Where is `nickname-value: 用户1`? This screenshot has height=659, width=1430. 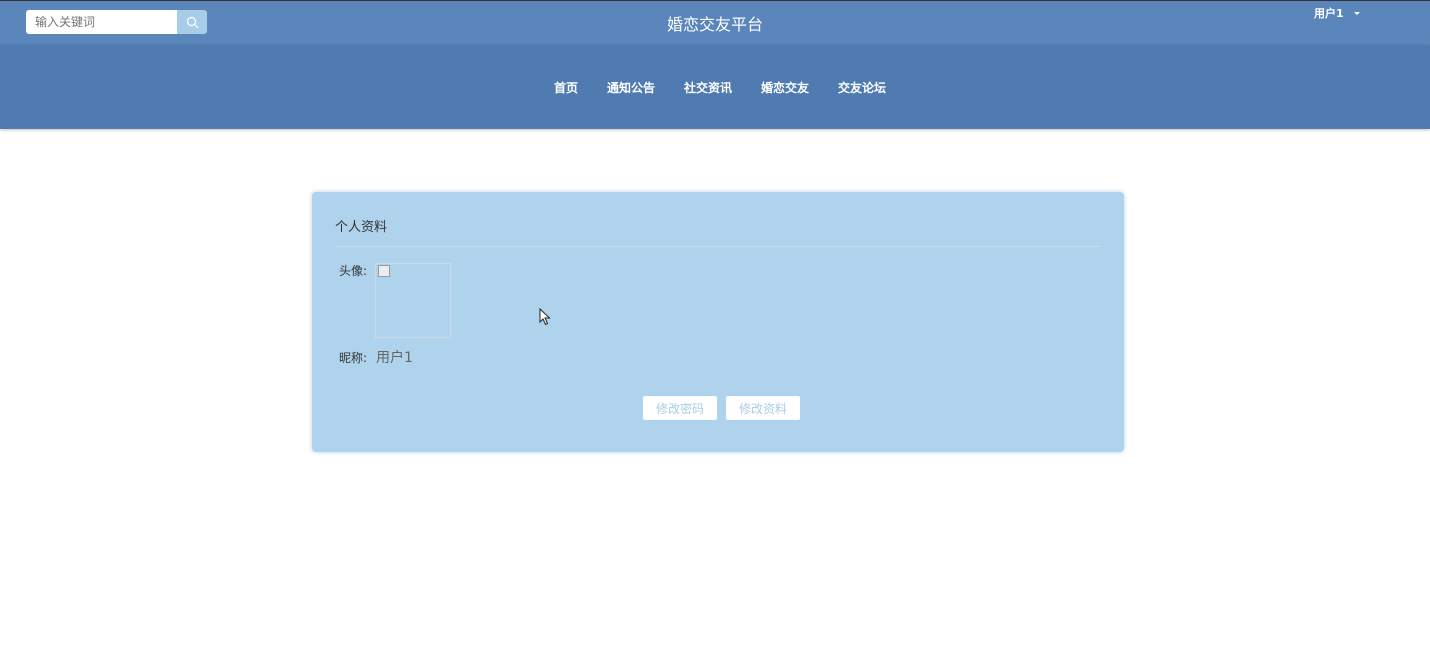 nickname-value: 用户1 is located at coordinates (394, 358).